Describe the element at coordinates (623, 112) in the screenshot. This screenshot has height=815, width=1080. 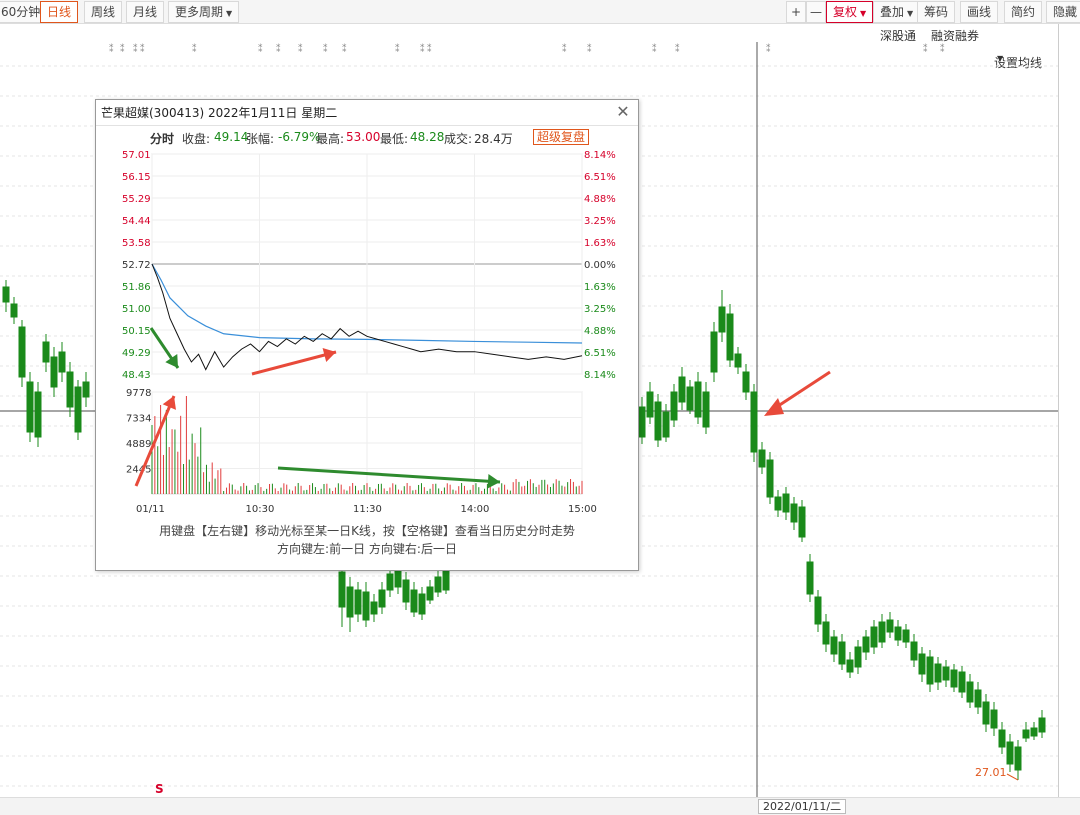
I see `close-icon: ✕` at that location.